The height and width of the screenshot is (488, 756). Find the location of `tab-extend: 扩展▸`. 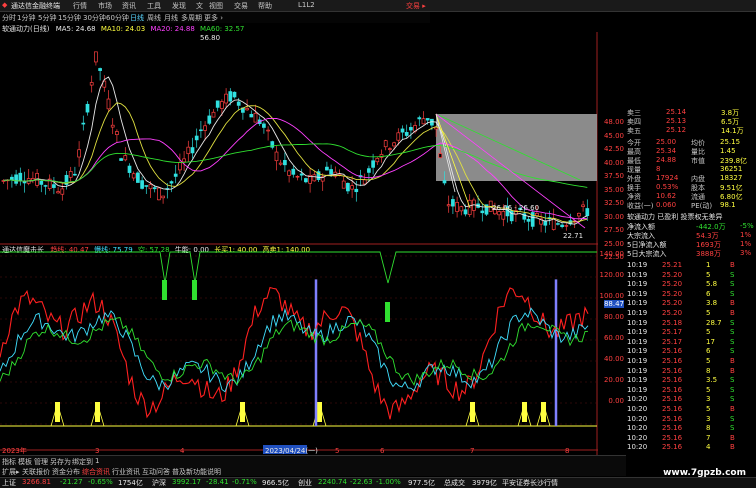

tab-extend: 扩展▸ is located at coordinates (11, 472).